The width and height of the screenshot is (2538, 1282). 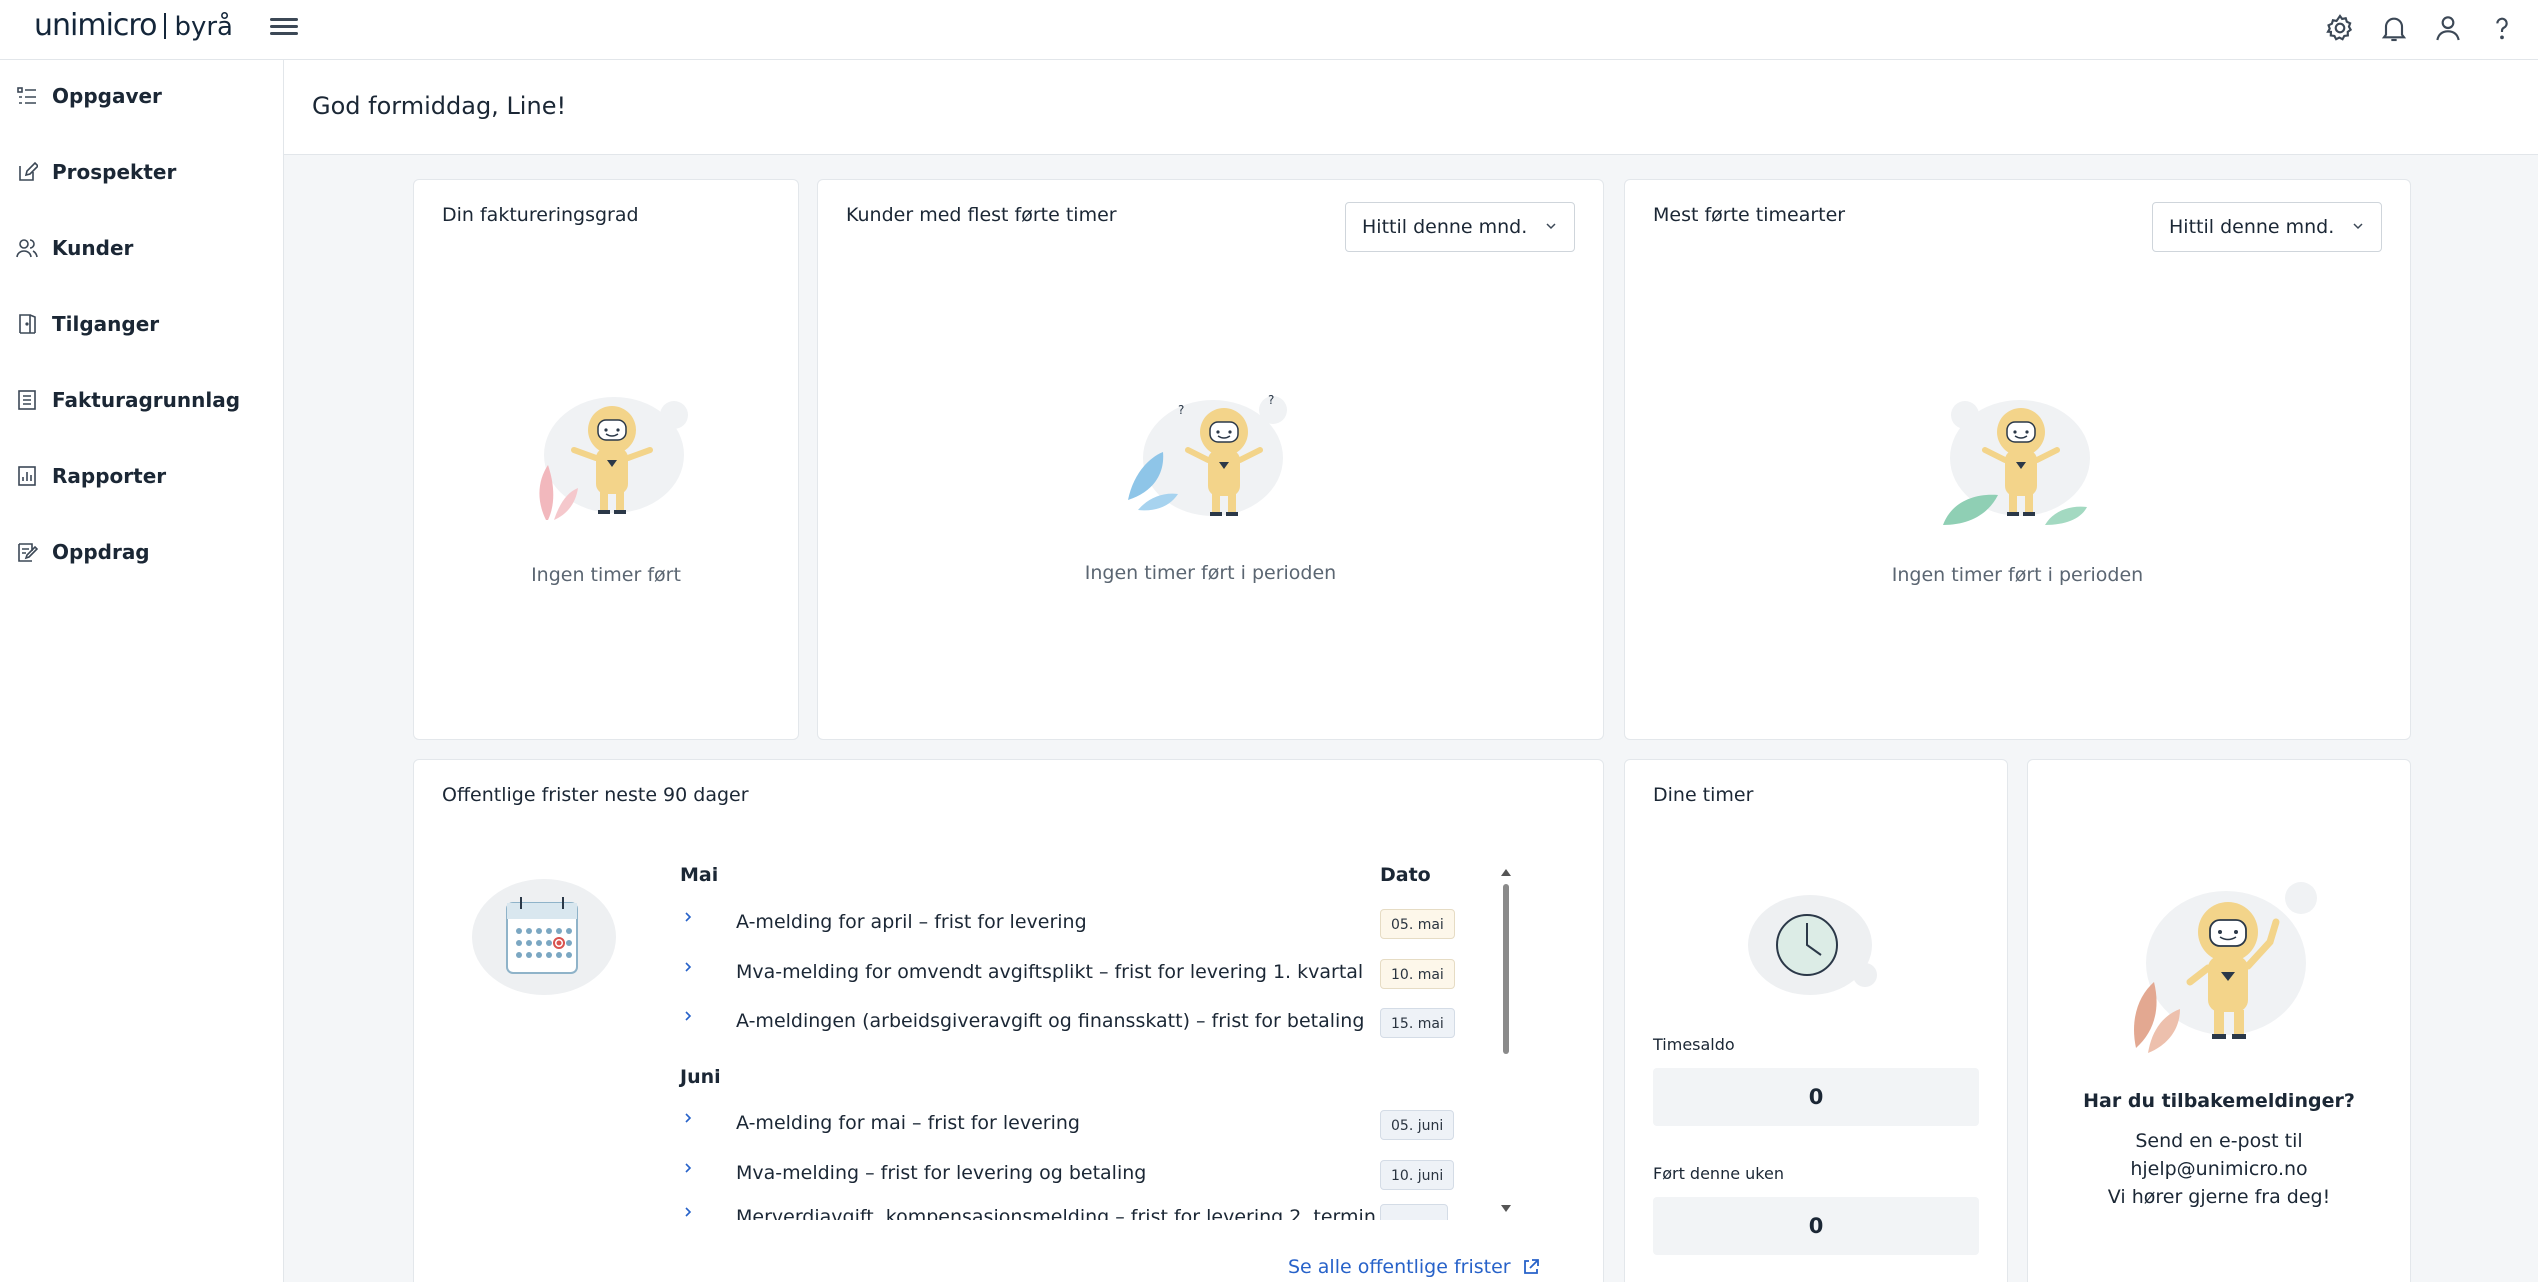 What do you see at coordinates (439, 106) in the screenshot?
I see `page-title: God formiddag, Line!` at bounding box center [439, 106].